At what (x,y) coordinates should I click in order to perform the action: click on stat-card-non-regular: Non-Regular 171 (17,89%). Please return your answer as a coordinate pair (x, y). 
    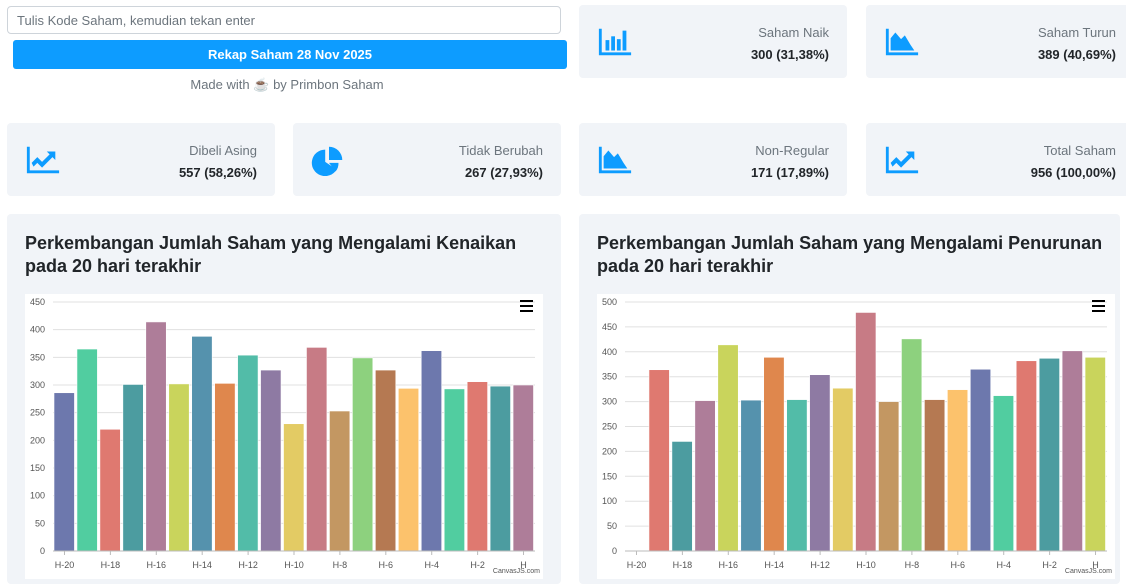
    Looking at the image, I should click on (713, 159).